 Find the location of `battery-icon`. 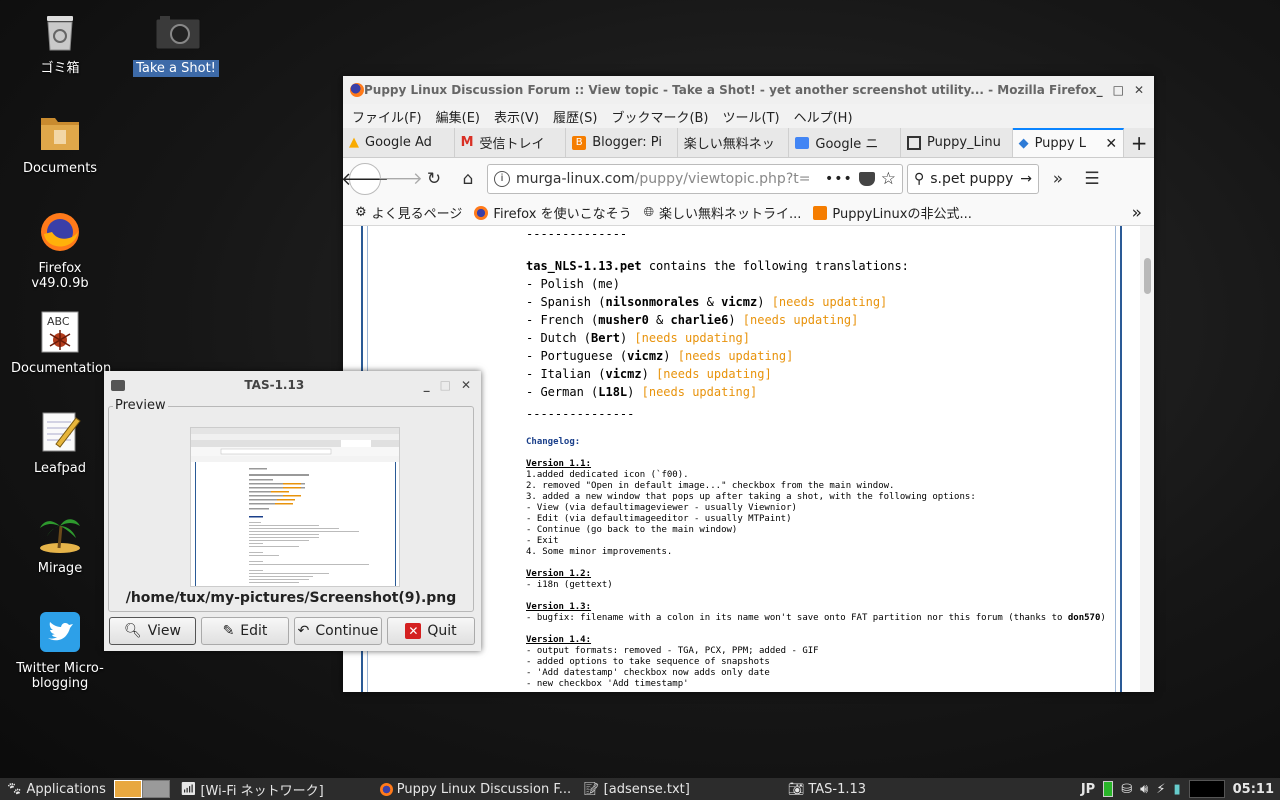

battery-icon is located at coordinates (1108, 789).